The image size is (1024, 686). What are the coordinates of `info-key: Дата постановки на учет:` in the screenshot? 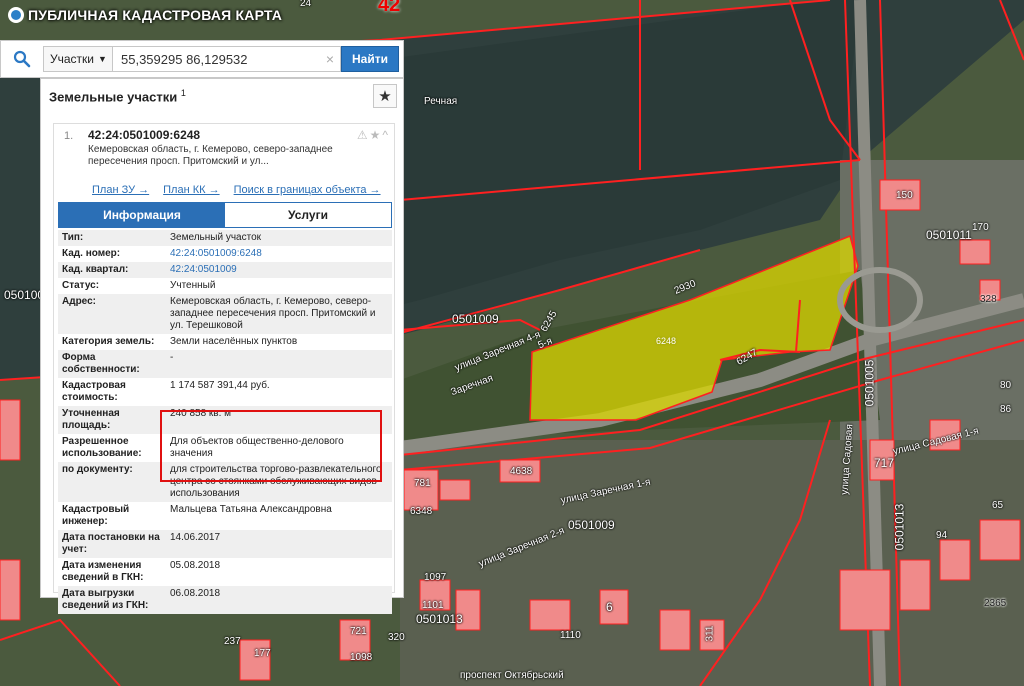 It's located at (112, 544).